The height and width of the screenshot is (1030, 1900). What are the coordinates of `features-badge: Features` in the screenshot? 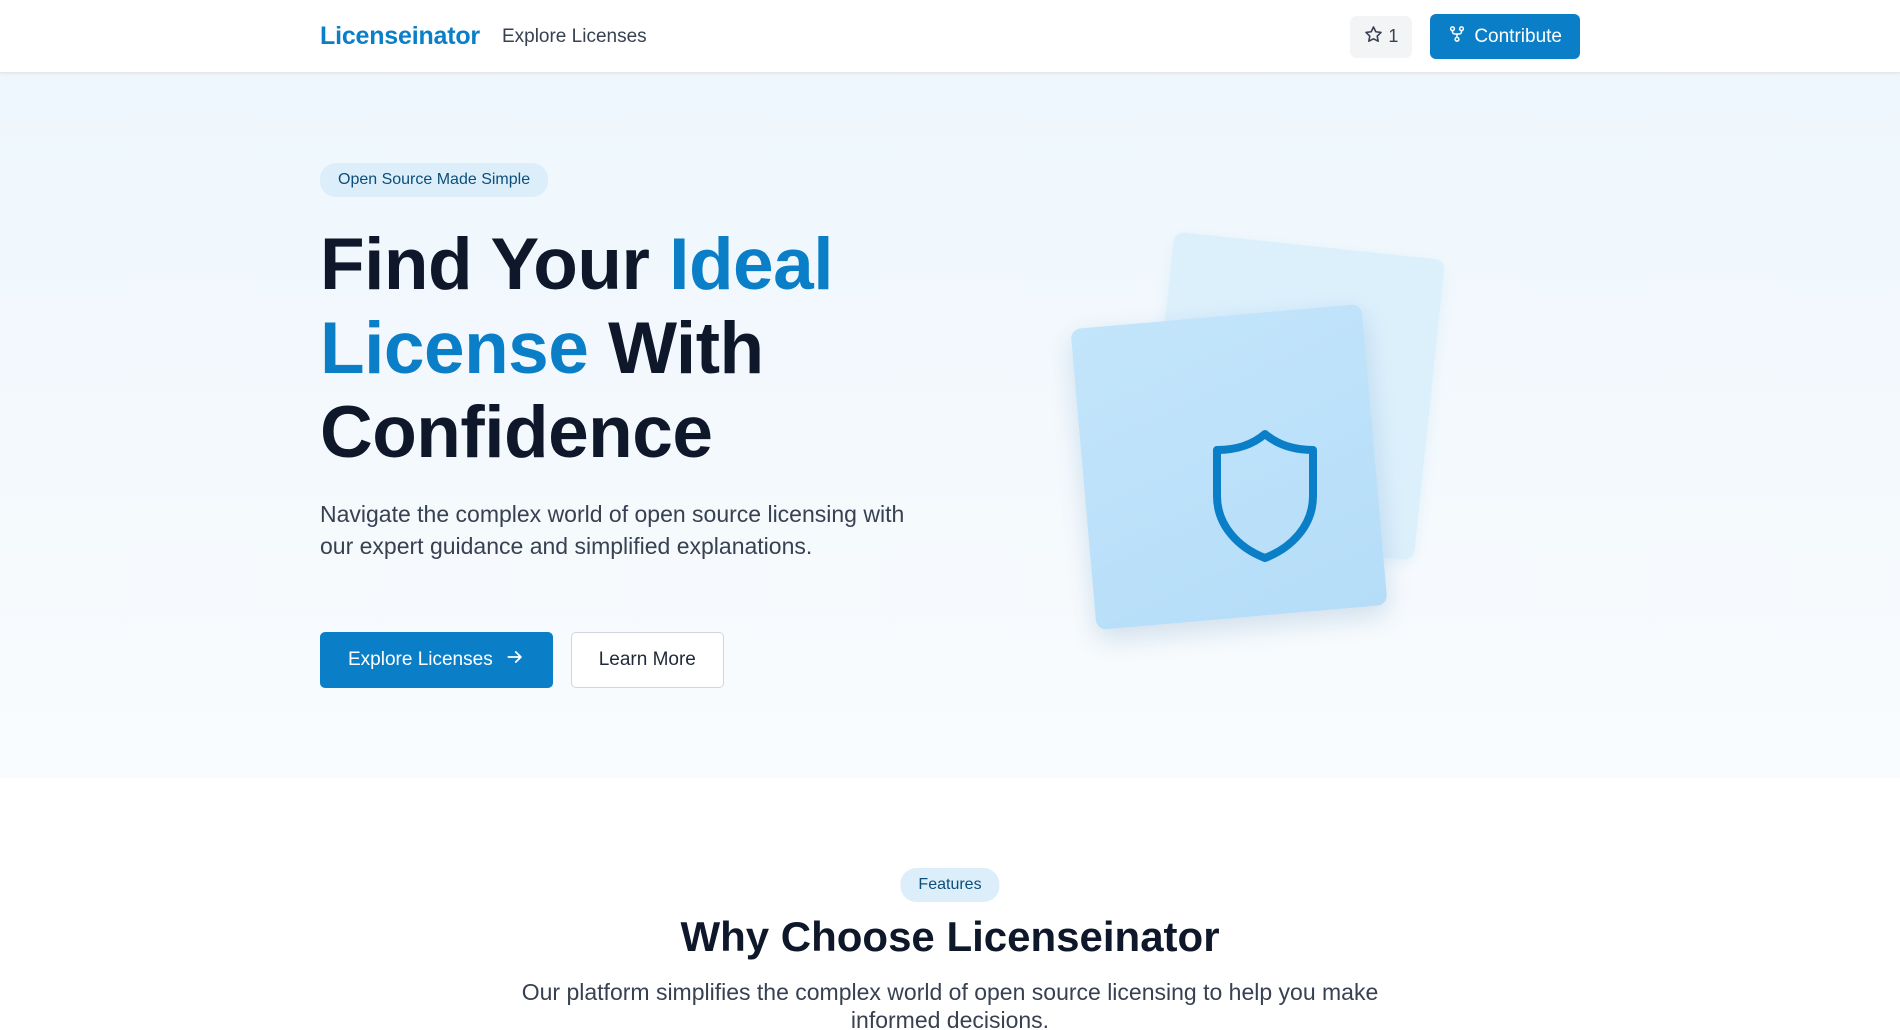 It's located at (950, 885).